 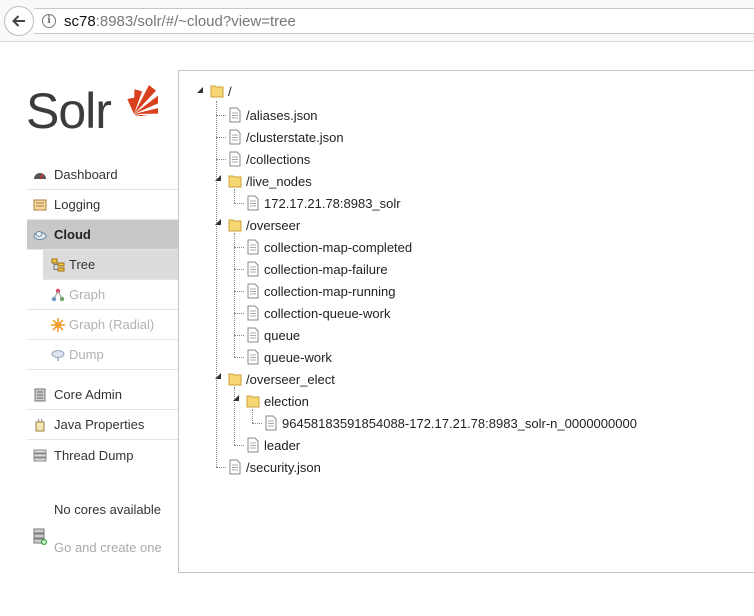 I want to click on tree-node-queue: queue, so click(x=273, y=335).